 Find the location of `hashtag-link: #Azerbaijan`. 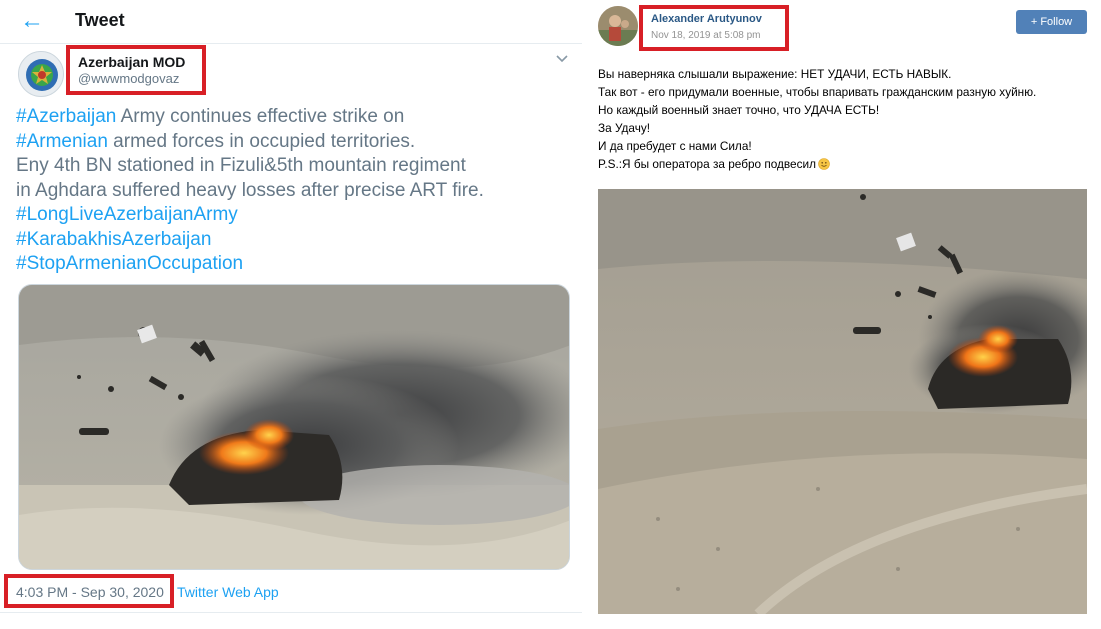

hashtag-link: #Azerbaijan is located at coordinates (66, 116).